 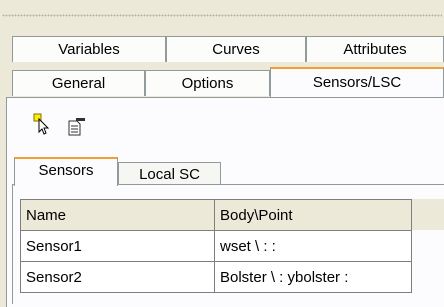 I want to click on tab-sensors-lsc: Sensors/LSC, so click(x=357, y=82).